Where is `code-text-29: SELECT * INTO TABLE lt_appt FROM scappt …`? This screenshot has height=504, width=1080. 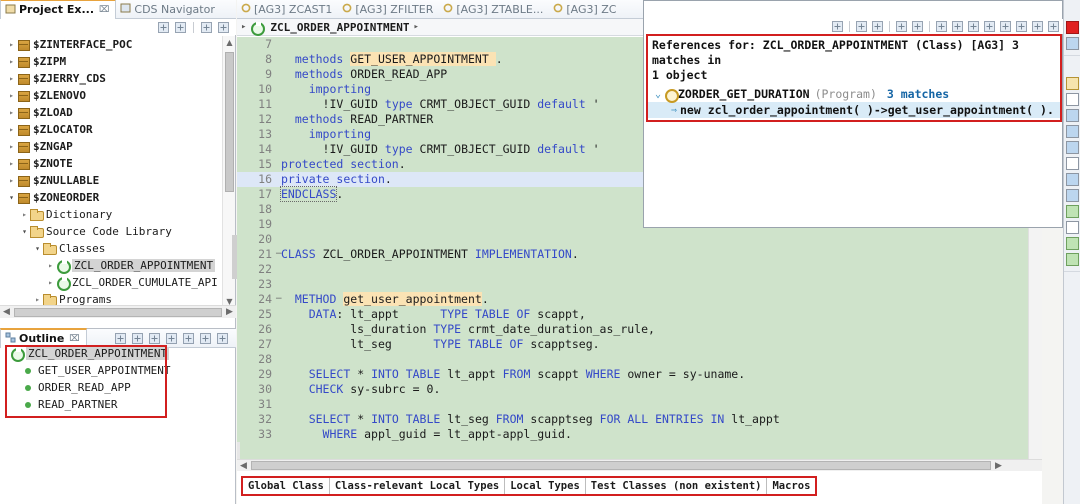 code-text-29: SELECT * INTO TABLE lt_appt FROM scappt … is located at coordinates (513, 374).